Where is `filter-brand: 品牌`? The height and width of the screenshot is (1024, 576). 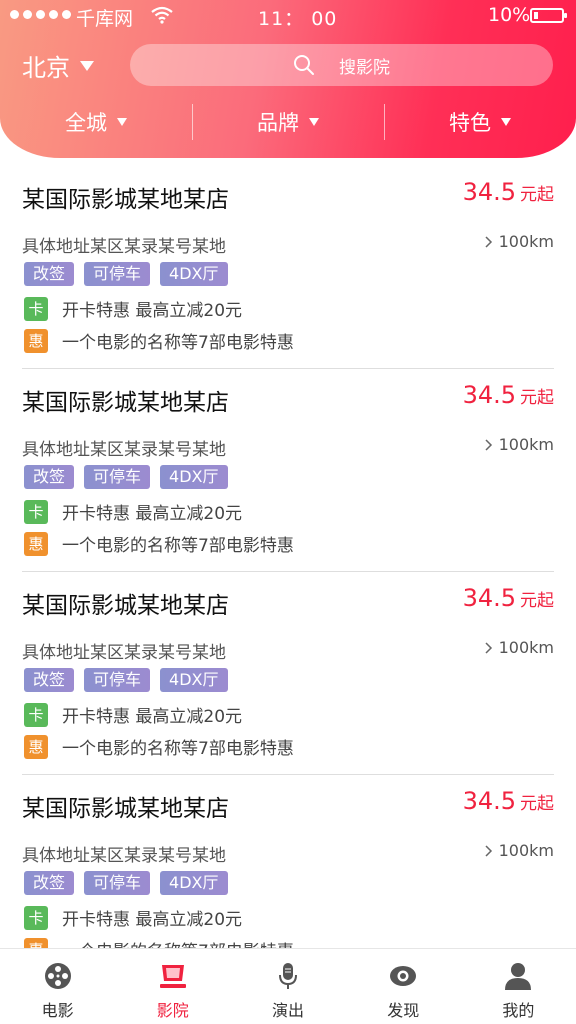 filter-brand: 品牌 is located at coordinates (288, 122).